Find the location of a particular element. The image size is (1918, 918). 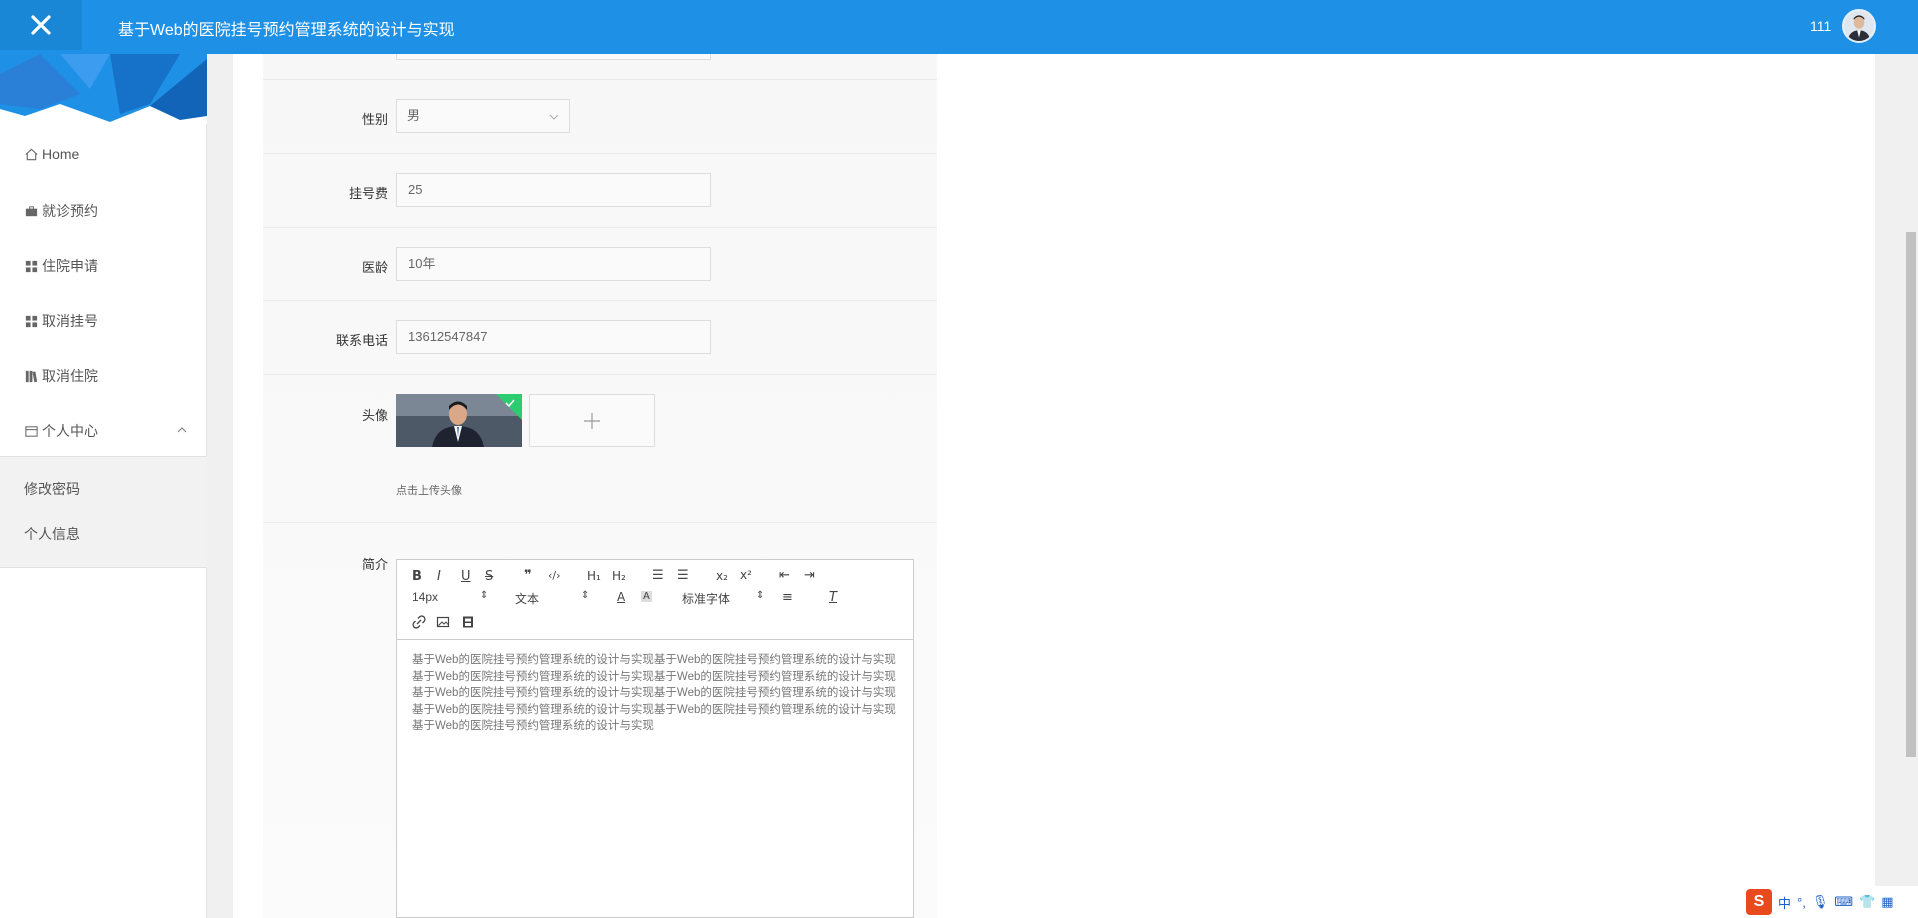

sidebar-item-label: 取消住院 is located at coordinates (70, 376).